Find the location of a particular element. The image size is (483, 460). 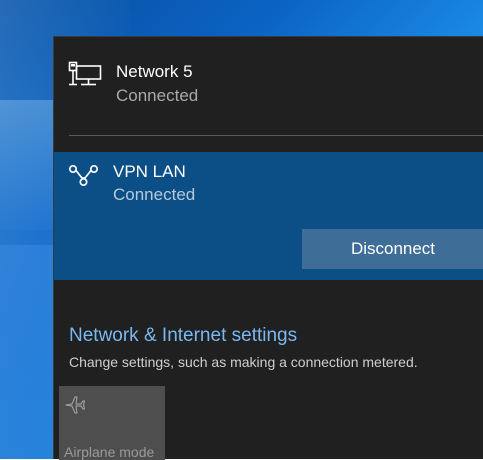

vpn-status: Connected is located at coordinates (154, 194).